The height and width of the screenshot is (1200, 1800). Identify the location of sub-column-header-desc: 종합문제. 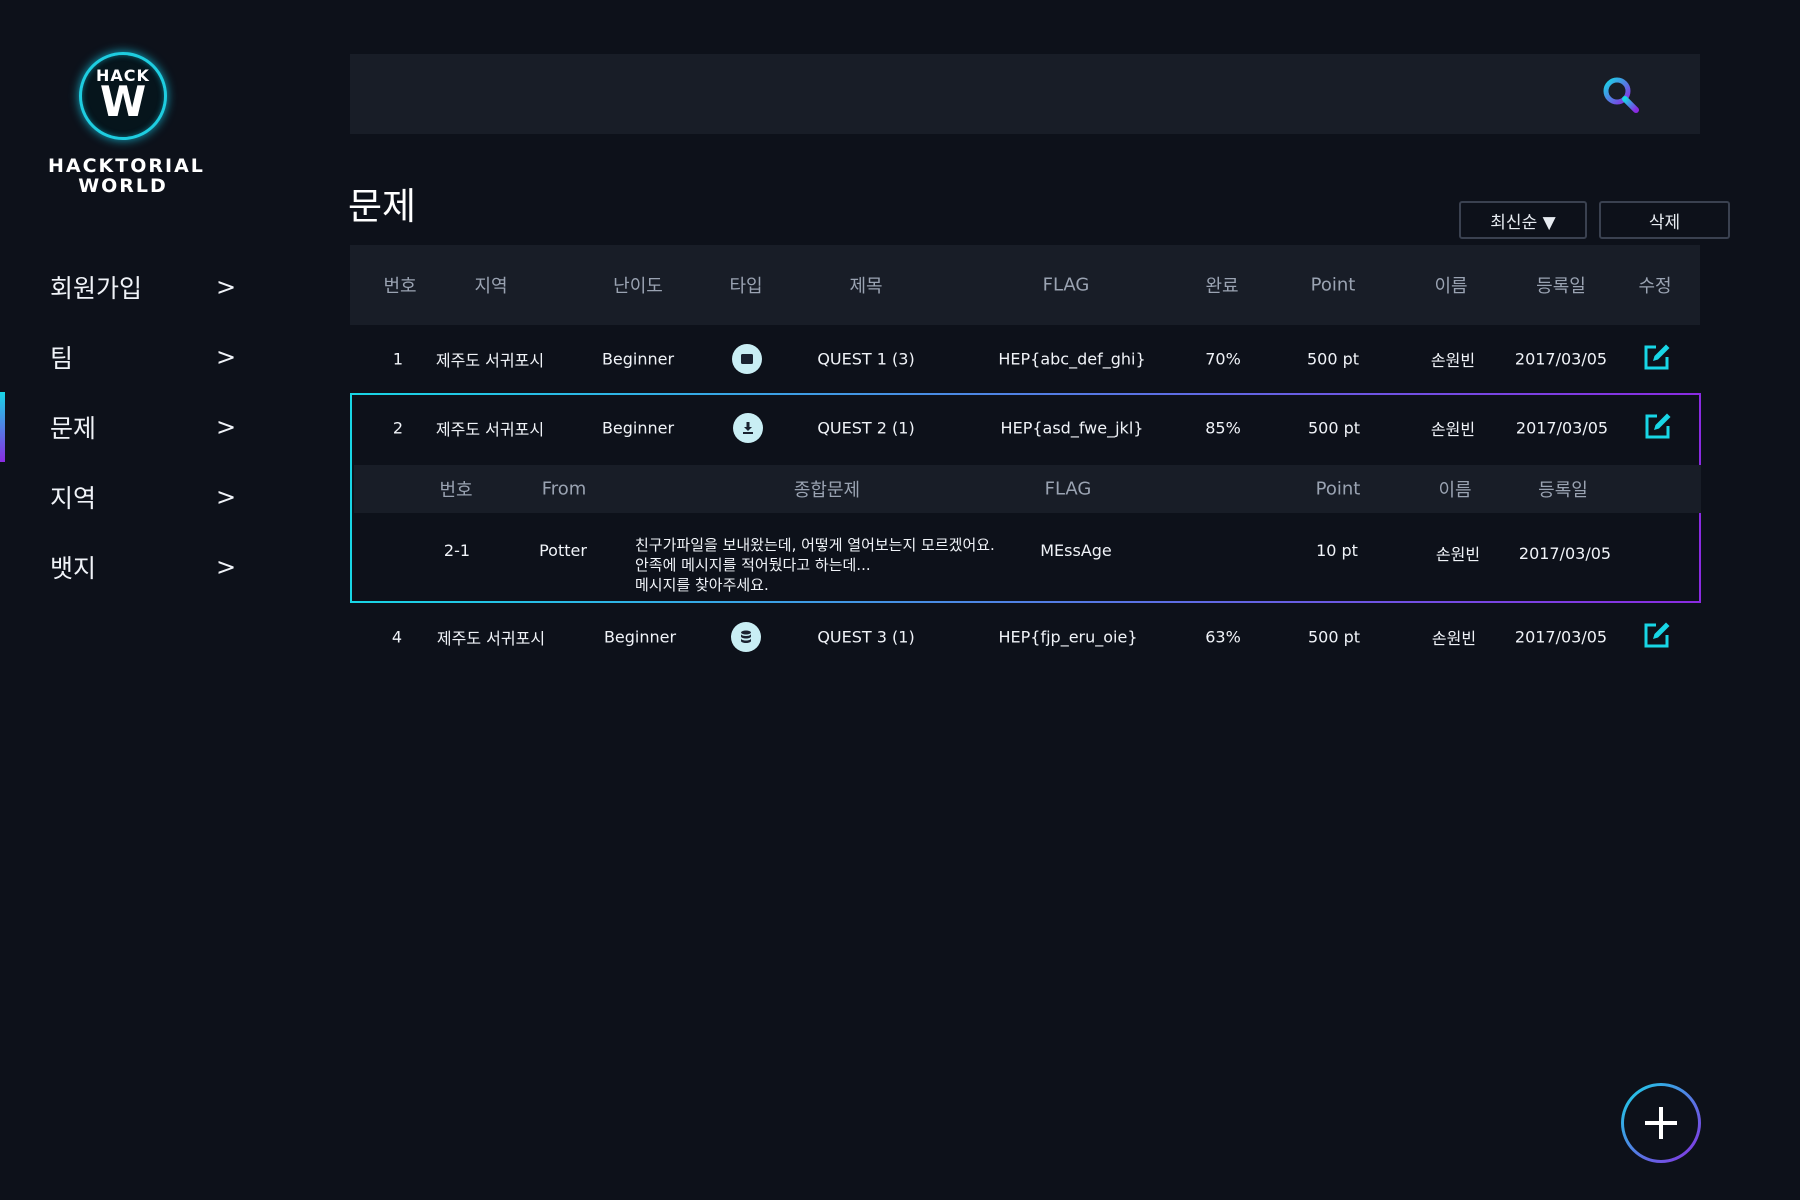
(827, 490).